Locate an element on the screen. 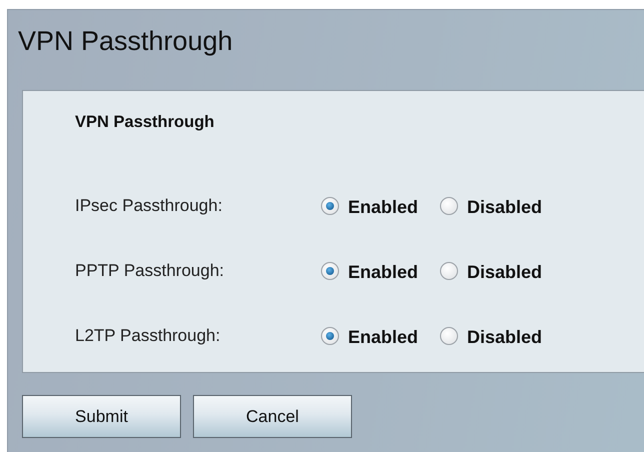  section-heading: VPN Passthrough is located at coordinates (145, 123).